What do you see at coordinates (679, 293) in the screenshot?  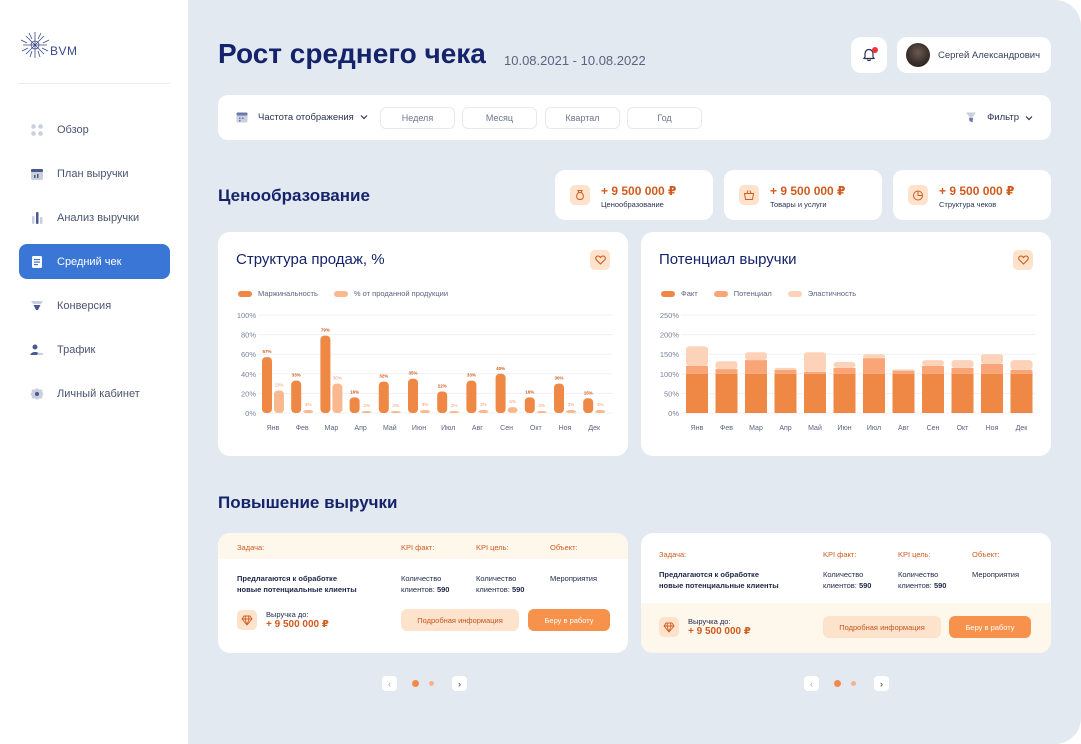 I see `legend-item: Факт` at bounding box center [679, 293].